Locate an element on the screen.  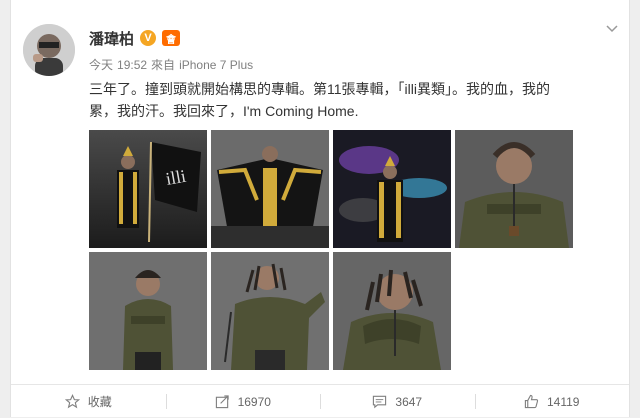
comment-count: 3647 is located at coordinates (409, 401).